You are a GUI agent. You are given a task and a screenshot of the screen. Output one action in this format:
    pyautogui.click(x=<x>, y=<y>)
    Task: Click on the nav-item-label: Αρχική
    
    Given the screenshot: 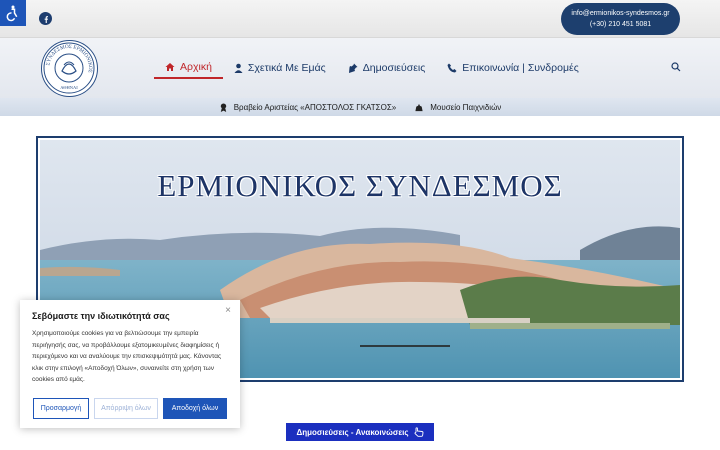 What is the action you would take?
    pyautogui.click(x=196, y=67)
    